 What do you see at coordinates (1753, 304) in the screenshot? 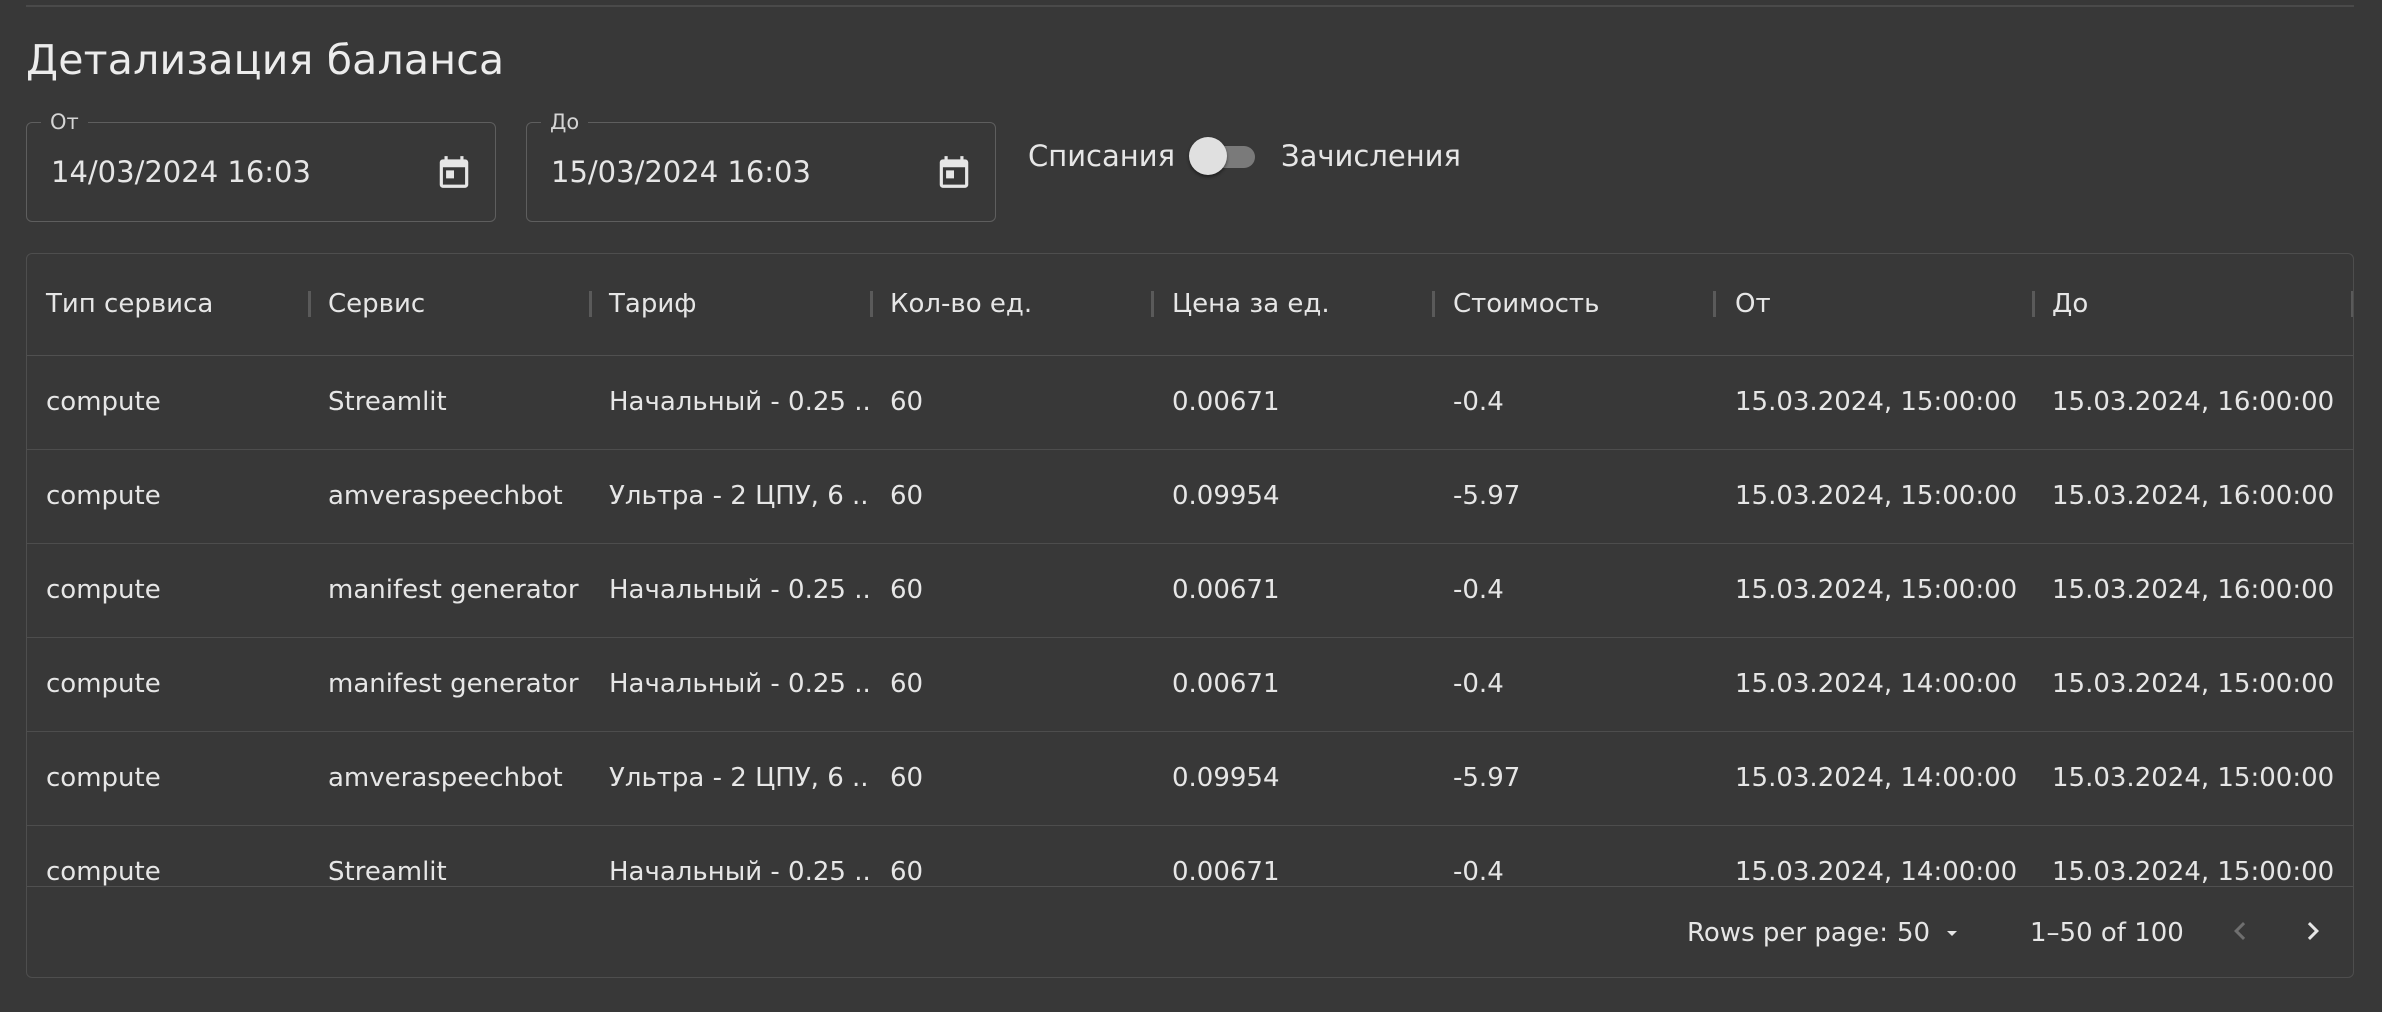
I see `column-header-from: От` at bounding box center [1753, 304].